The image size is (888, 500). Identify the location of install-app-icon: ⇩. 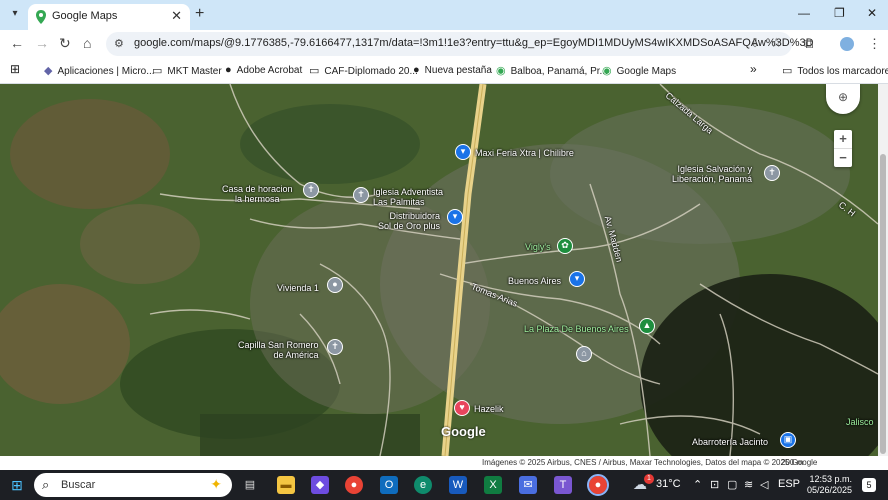
(755, 43).